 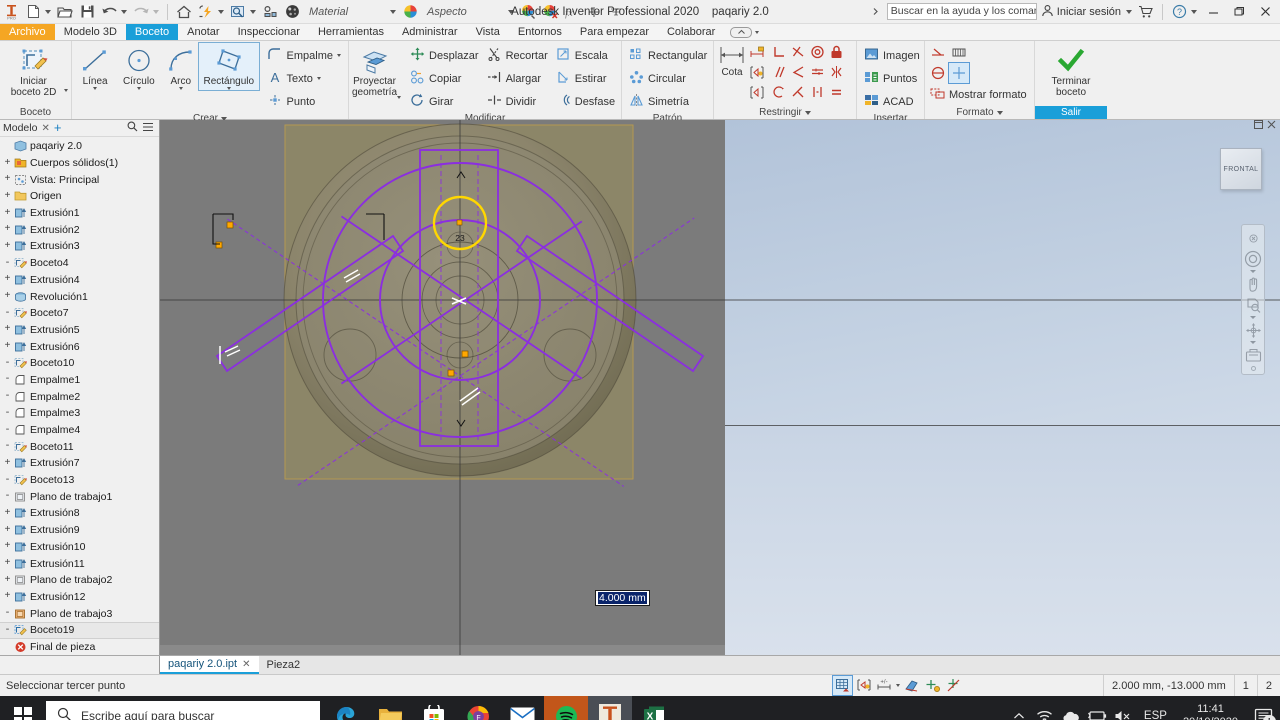 I want to click on dimension-button: Cota, so click(x=732, y=60).